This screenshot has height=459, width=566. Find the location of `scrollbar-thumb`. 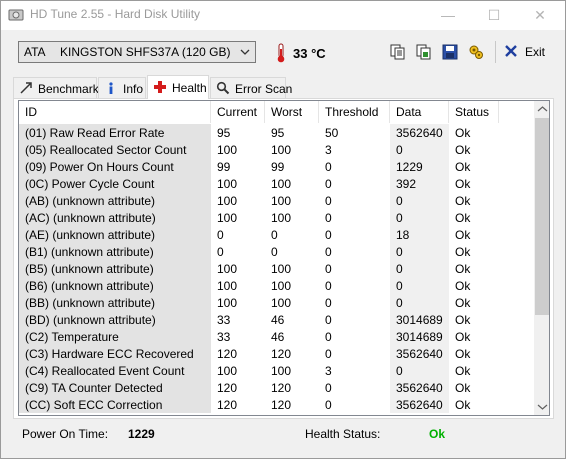

scrollbar-thumb is located at coordinates (542, 216).